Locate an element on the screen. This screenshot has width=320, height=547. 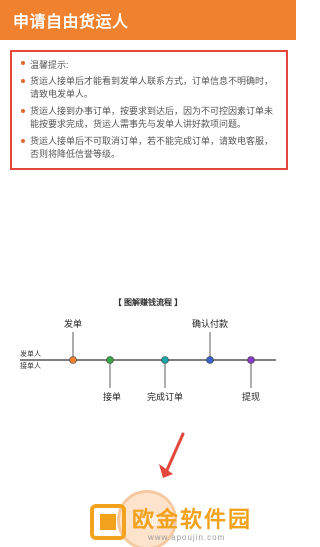
step-dot-post is located at coordinates (73, 360).